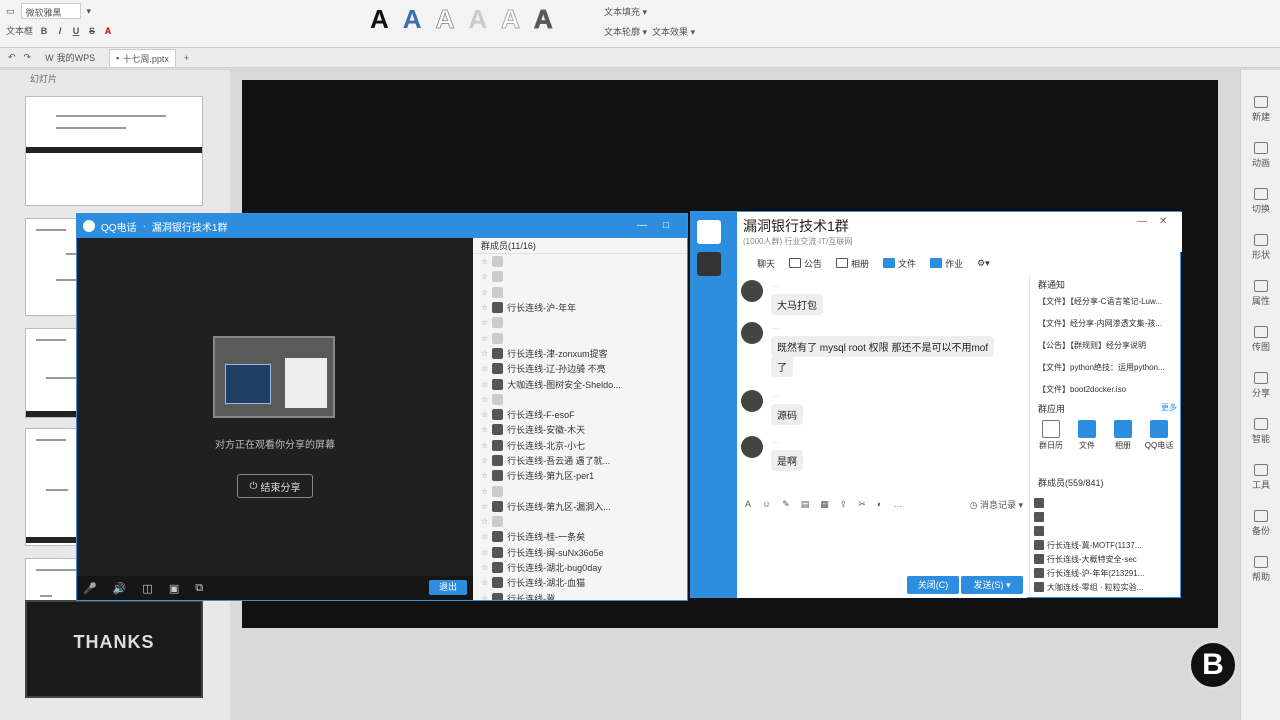 The width and height of the screenshot is (1280, 720). Describe the element at coordinates (580, 552) in the screenshot. I see `member-row: ☆ 行长连线-闽-suNx36o5e` at that location.